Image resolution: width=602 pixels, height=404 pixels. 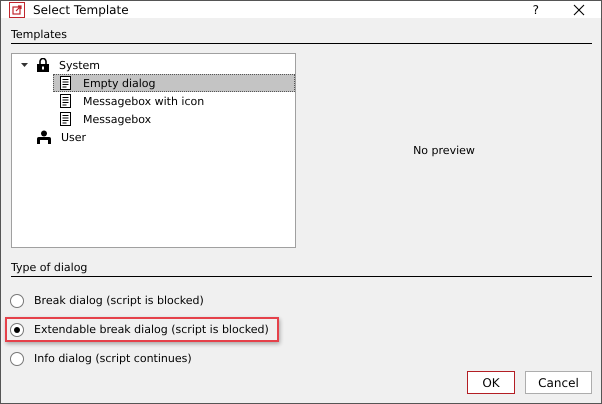 I want to click on cancel-button: Cancel, so click(x=558, y=382).